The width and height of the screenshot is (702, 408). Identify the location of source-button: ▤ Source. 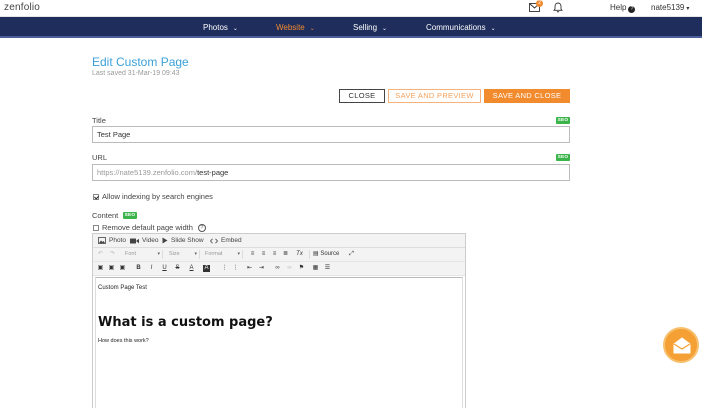
(327, 254).